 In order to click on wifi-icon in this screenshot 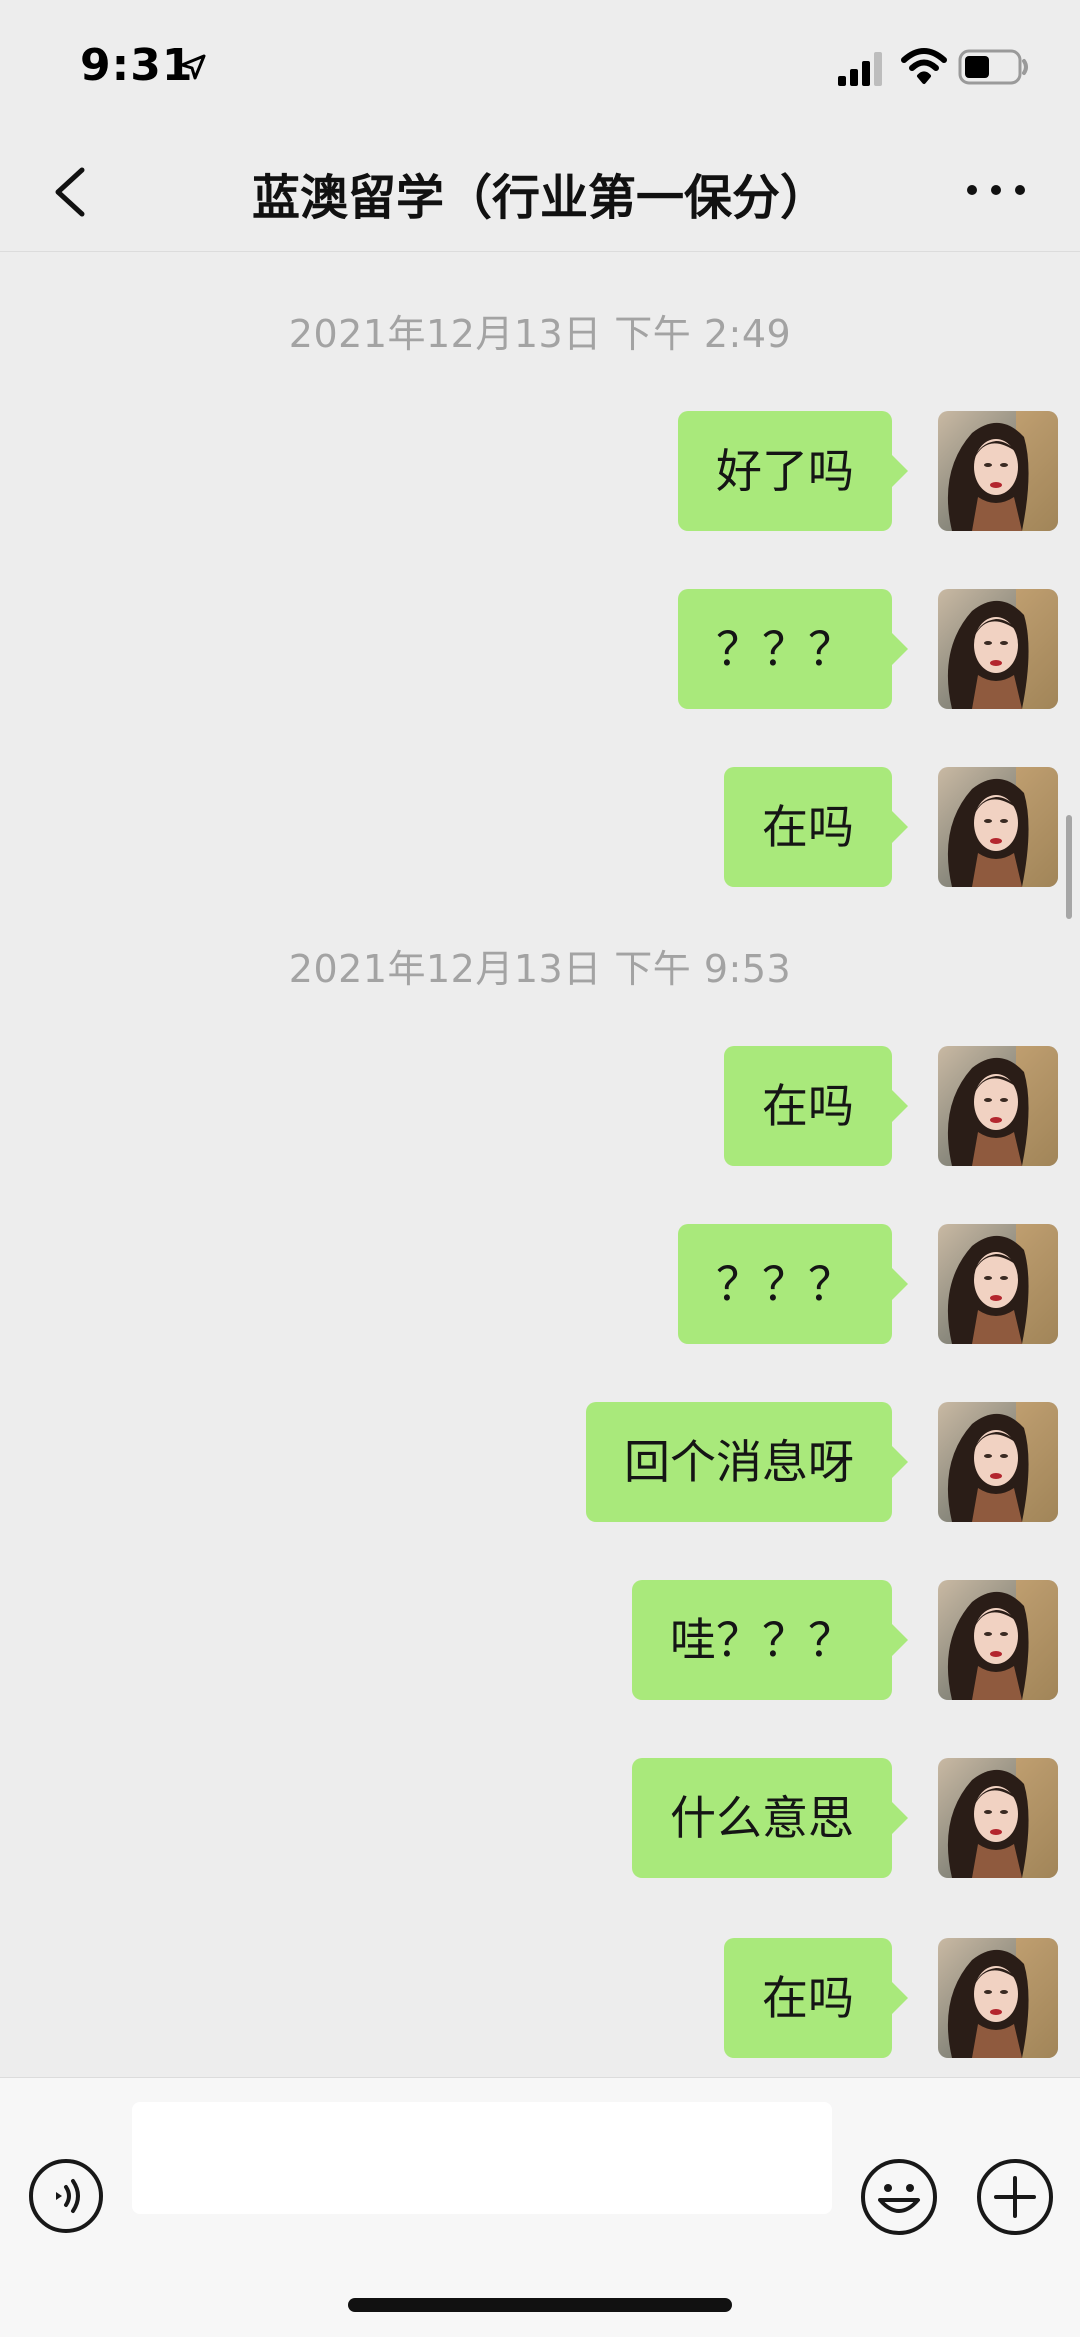, I will do `click(924, 66)`.